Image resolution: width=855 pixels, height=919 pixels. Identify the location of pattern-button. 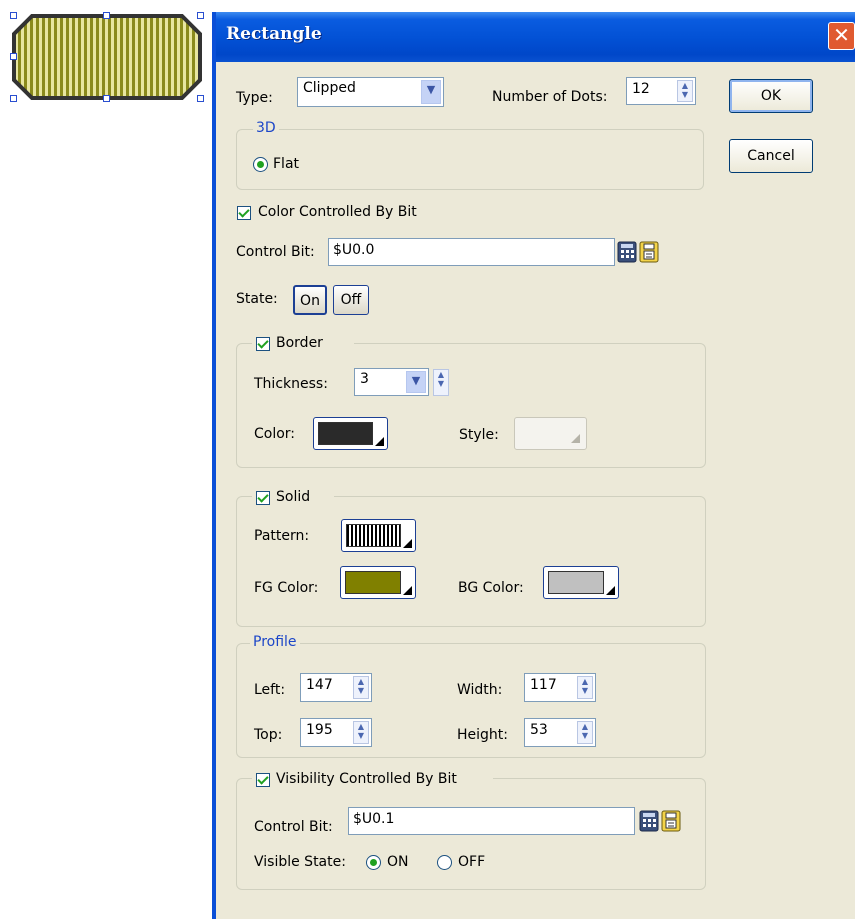
(378, 535).